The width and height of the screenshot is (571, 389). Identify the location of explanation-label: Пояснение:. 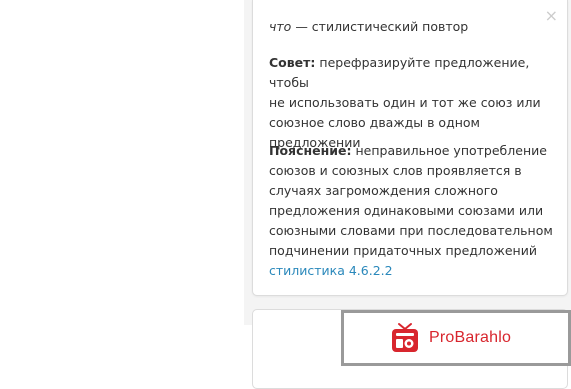
(310, 150).